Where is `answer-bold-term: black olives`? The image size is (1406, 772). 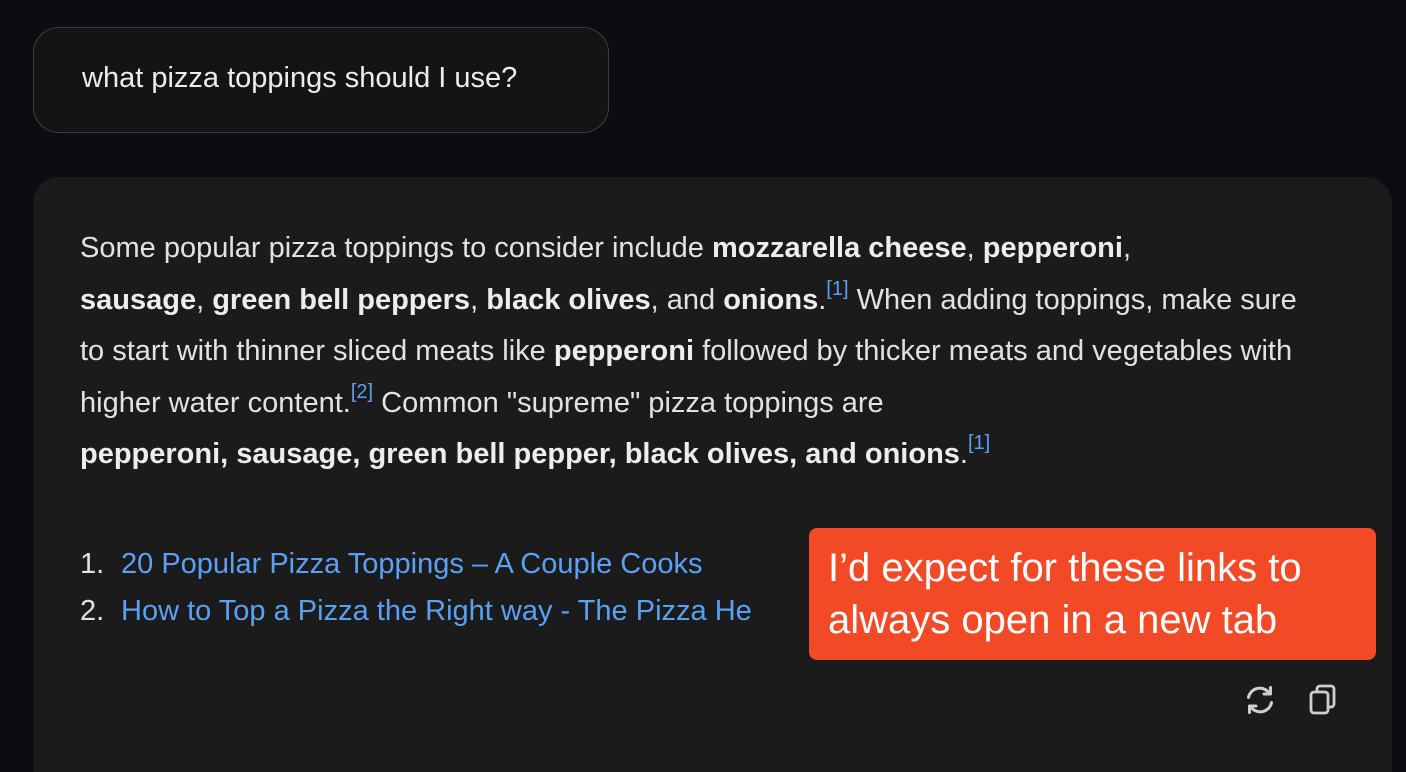
answer-bold-term: black olives is located at coordinates (568, 299).